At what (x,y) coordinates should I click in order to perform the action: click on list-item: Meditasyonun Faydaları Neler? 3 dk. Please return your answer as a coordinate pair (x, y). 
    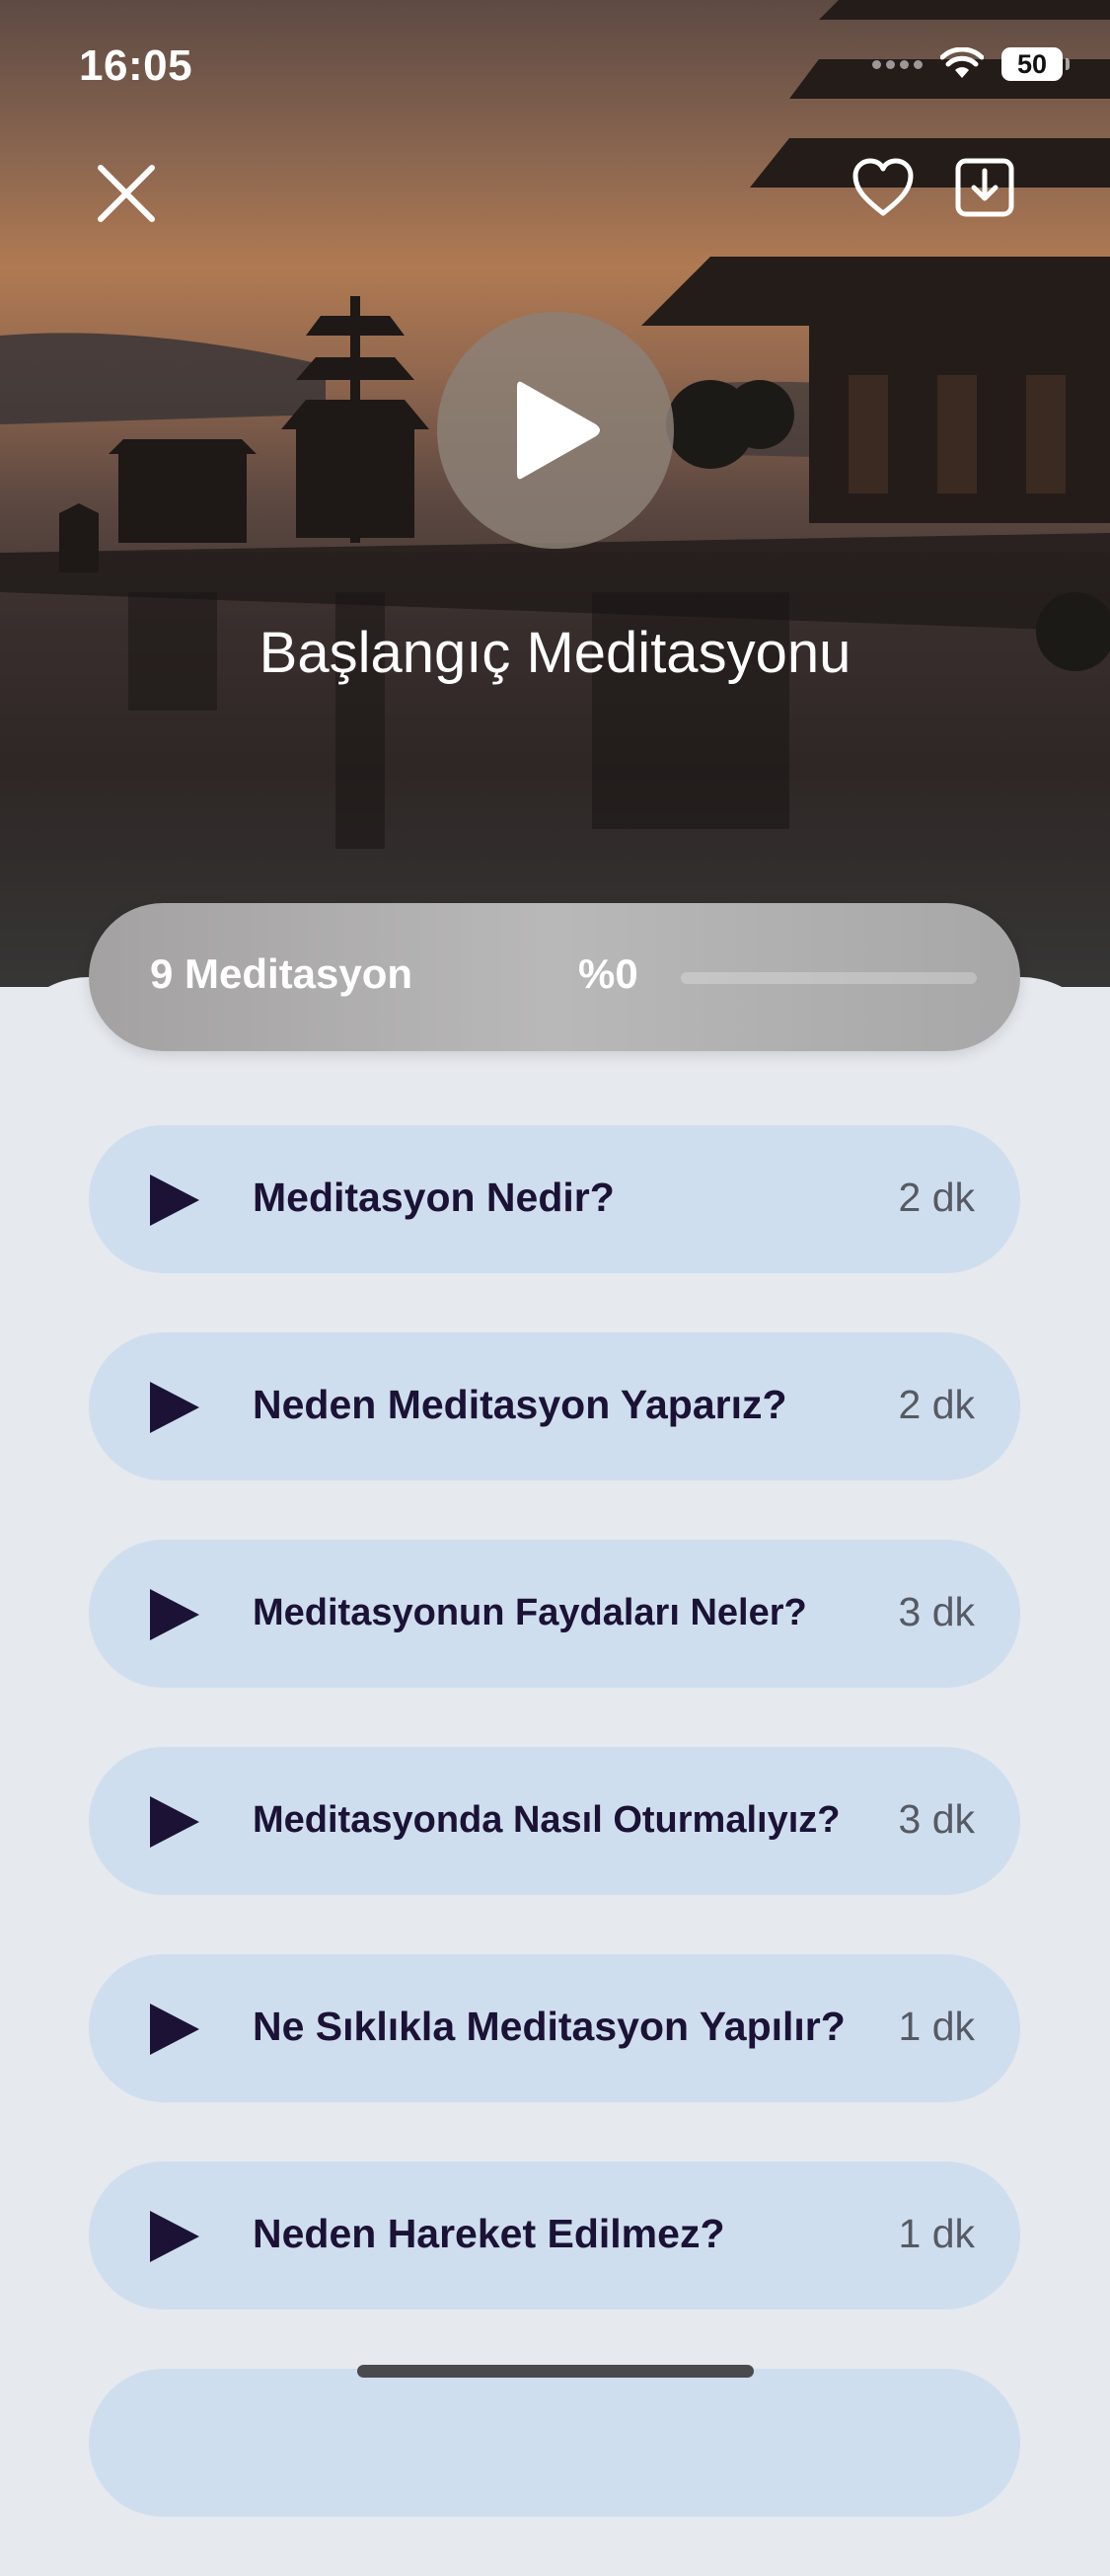
    Looking at the image, I should click on (555, 1614).